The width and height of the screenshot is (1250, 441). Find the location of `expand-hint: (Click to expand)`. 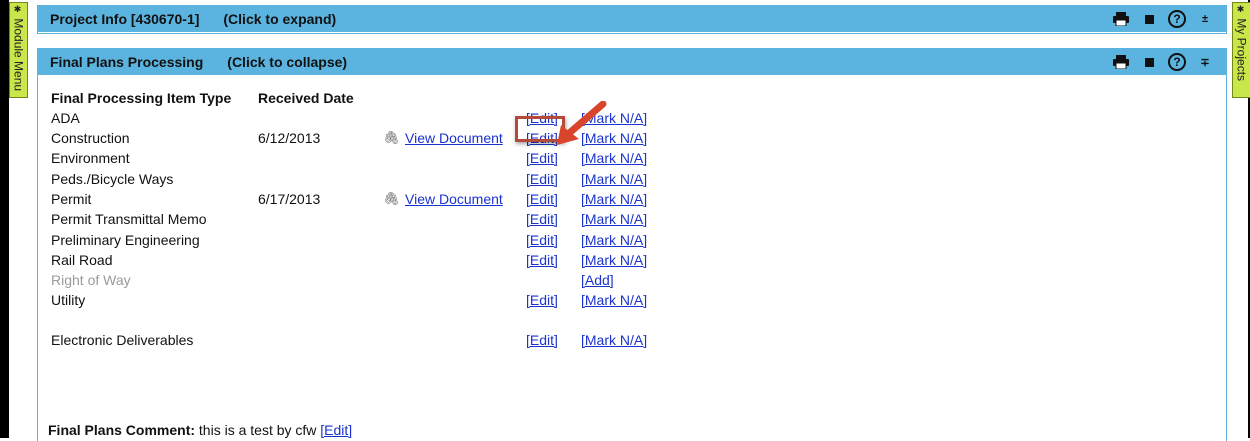

expand-hint: (Click to expand) is located at coordinates (280, 19).